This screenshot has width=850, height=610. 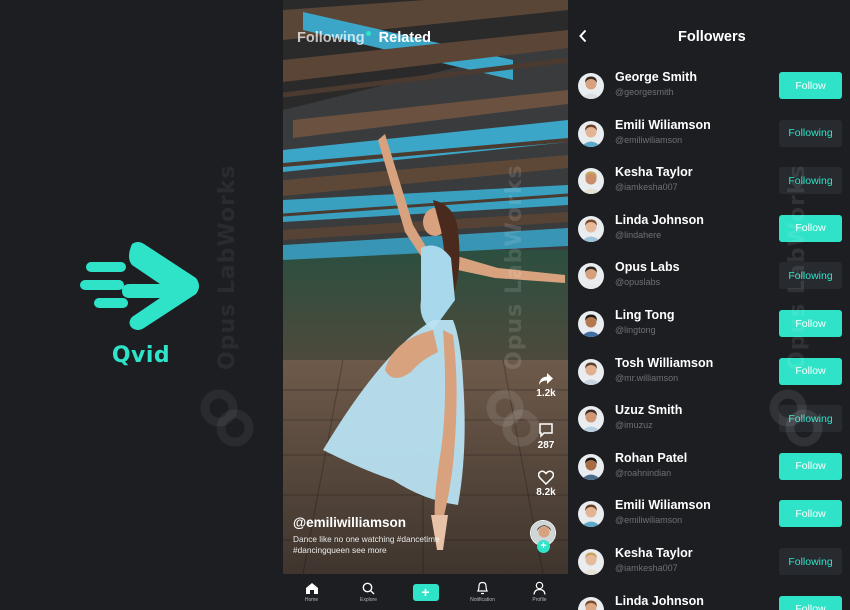 What do you see at coordinates (139, 286) in the screenshot?
I see `arrow-speed-icon` at bounding box center [139, 286].